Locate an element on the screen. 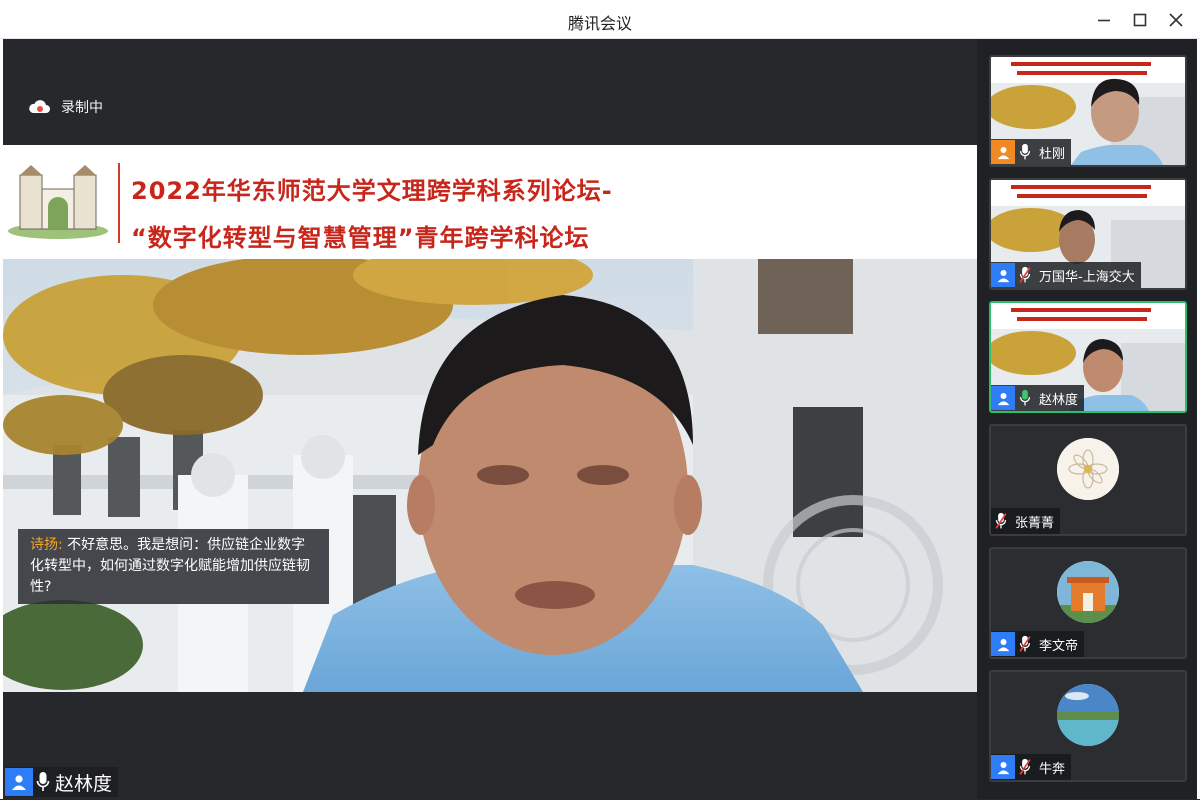 This screenshot has height=800, width=1200. participant-tag: 万国华-上海交大 is located at coordinates (1066, 275).